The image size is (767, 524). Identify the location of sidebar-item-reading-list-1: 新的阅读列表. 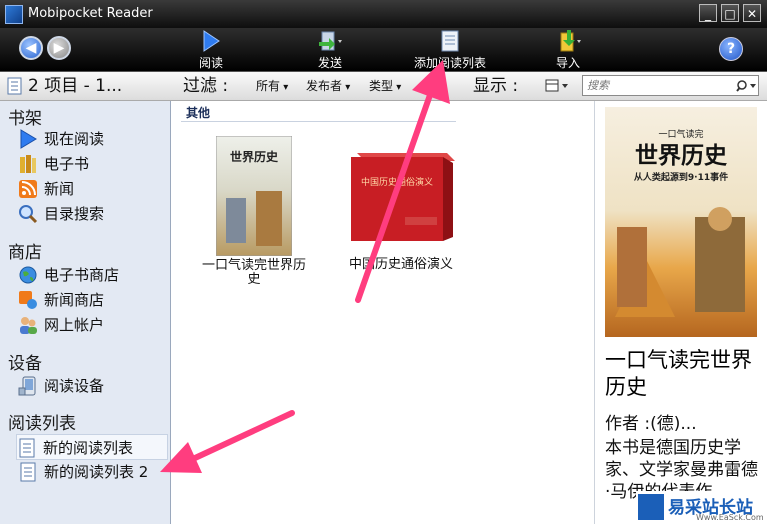
(92, 447).